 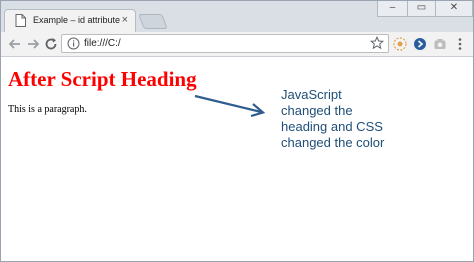 I want to click on close-icon: ✕, so click(x=454, y=7).